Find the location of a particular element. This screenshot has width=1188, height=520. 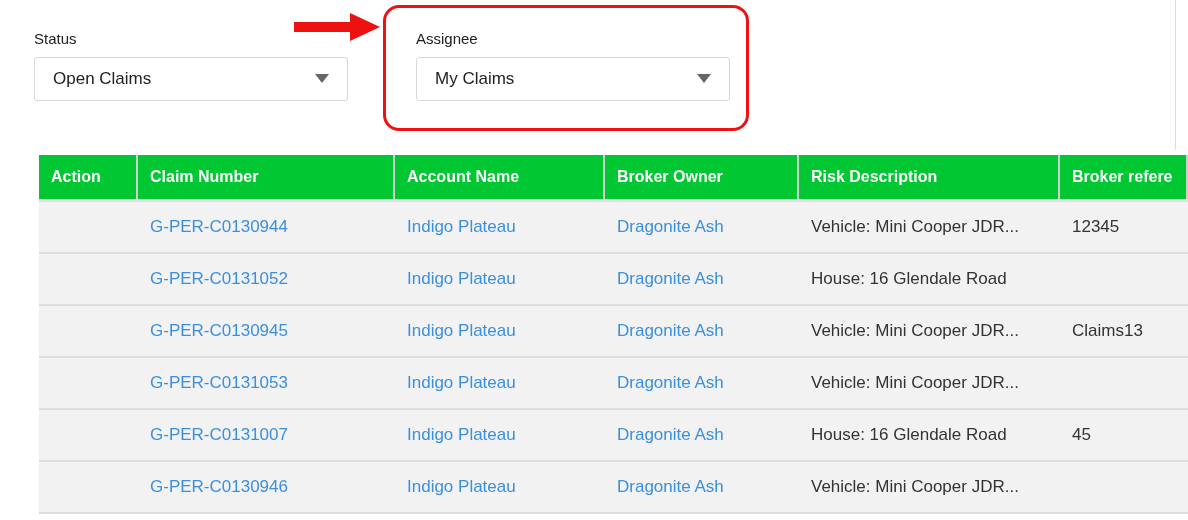

table-link: G-PER-C0131053 is located at coordinates (219, 383).